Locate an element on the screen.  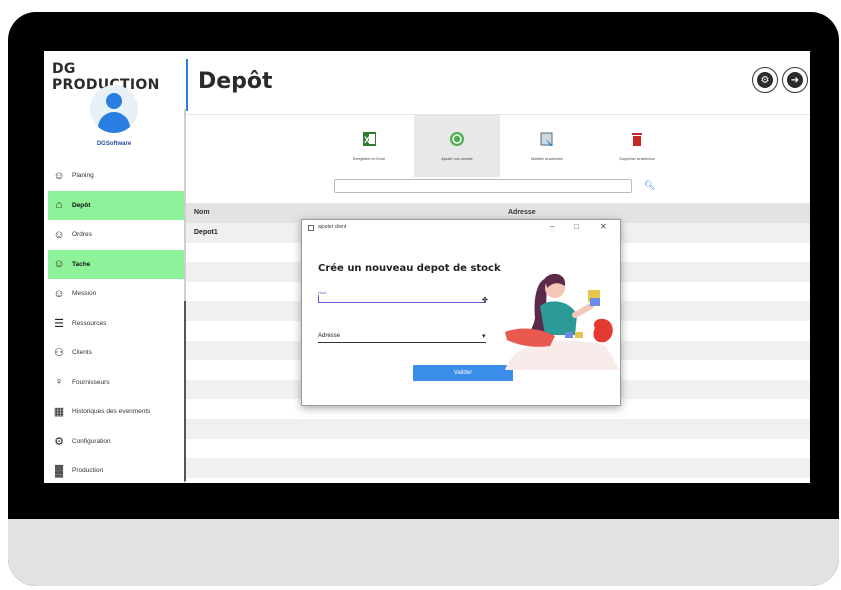
warehouse-icon: ⌂ is located at coordinates (59, 205).